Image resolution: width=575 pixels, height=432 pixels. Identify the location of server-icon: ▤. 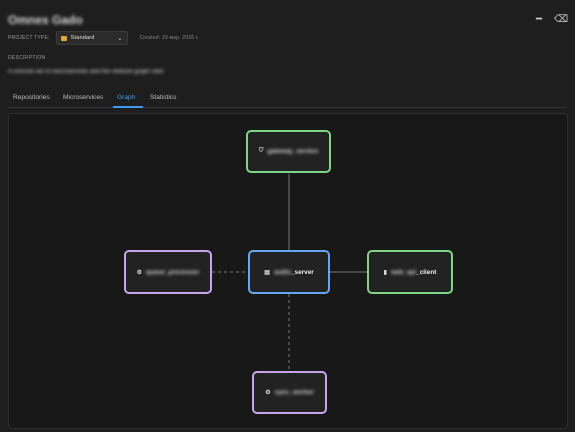
(267, 272).